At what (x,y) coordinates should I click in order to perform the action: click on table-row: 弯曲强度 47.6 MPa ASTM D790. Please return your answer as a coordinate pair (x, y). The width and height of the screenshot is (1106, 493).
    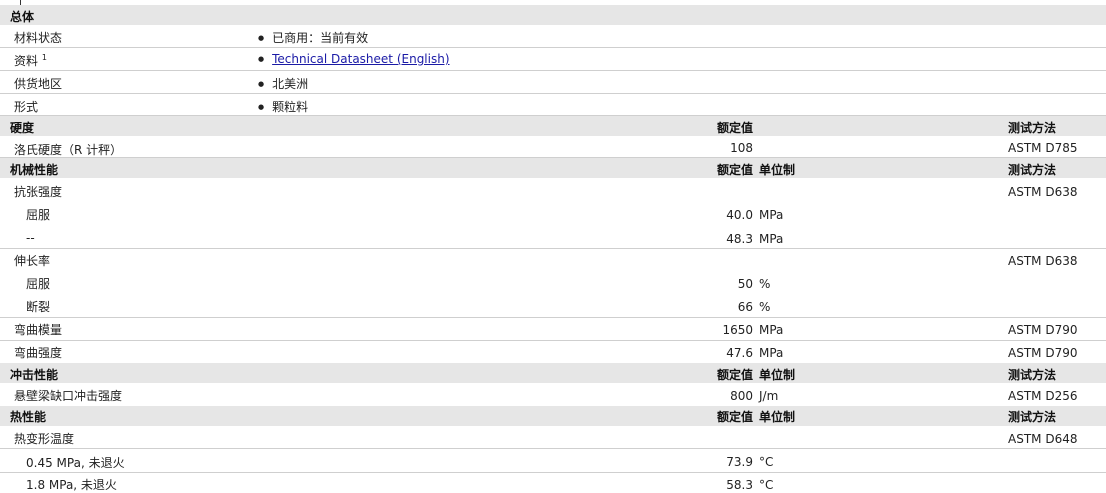
    Looking at the image, I should click on (553, 352).